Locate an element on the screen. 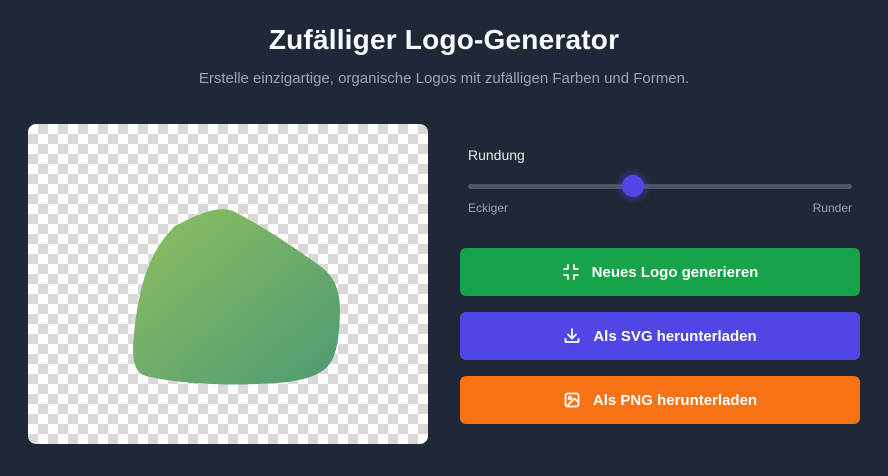  shrink-arrows-icon is located at coordinates (570, 272).